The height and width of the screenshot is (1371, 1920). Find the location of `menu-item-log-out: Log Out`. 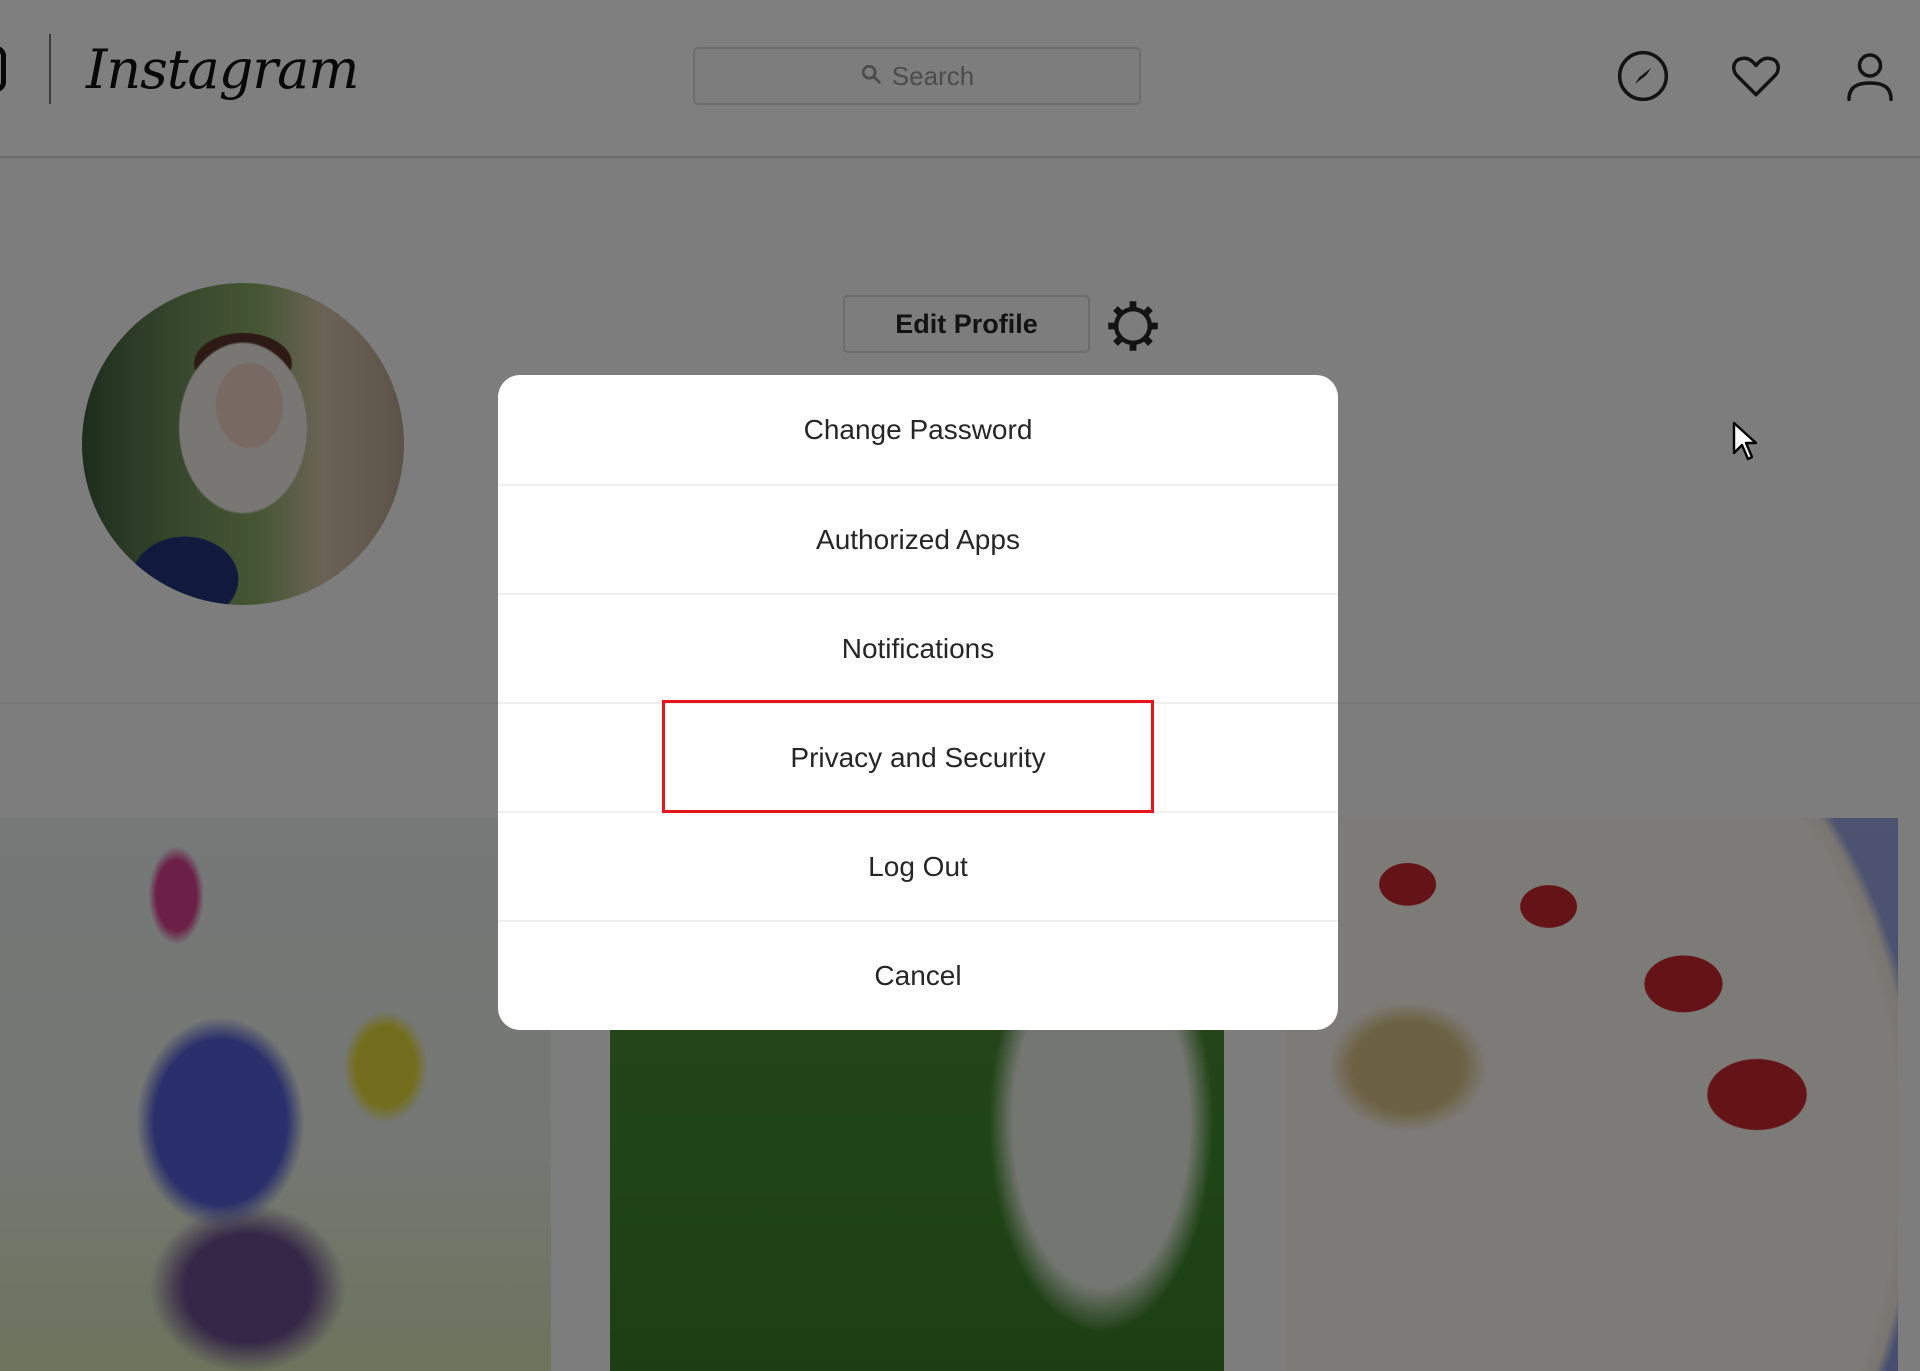

menu-item-log-out: Log Out is located at coordinates (918, 865).